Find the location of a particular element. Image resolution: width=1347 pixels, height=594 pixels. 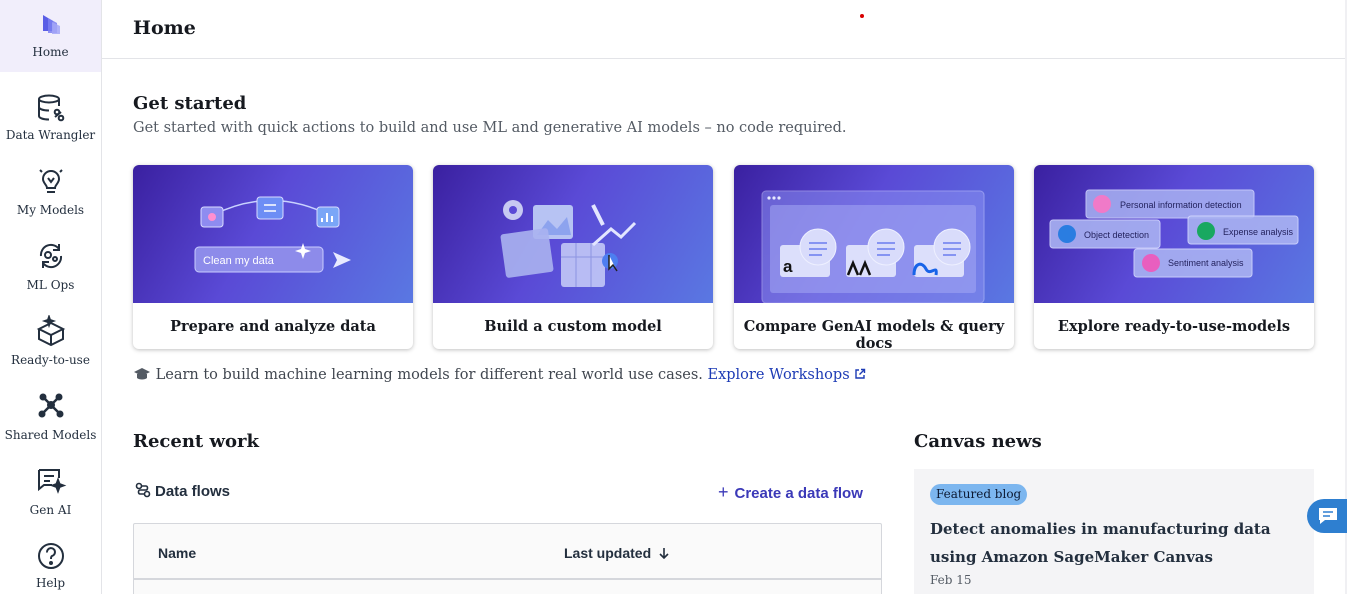

sidebar-item-help: Help is located at coordinates (50, 567).